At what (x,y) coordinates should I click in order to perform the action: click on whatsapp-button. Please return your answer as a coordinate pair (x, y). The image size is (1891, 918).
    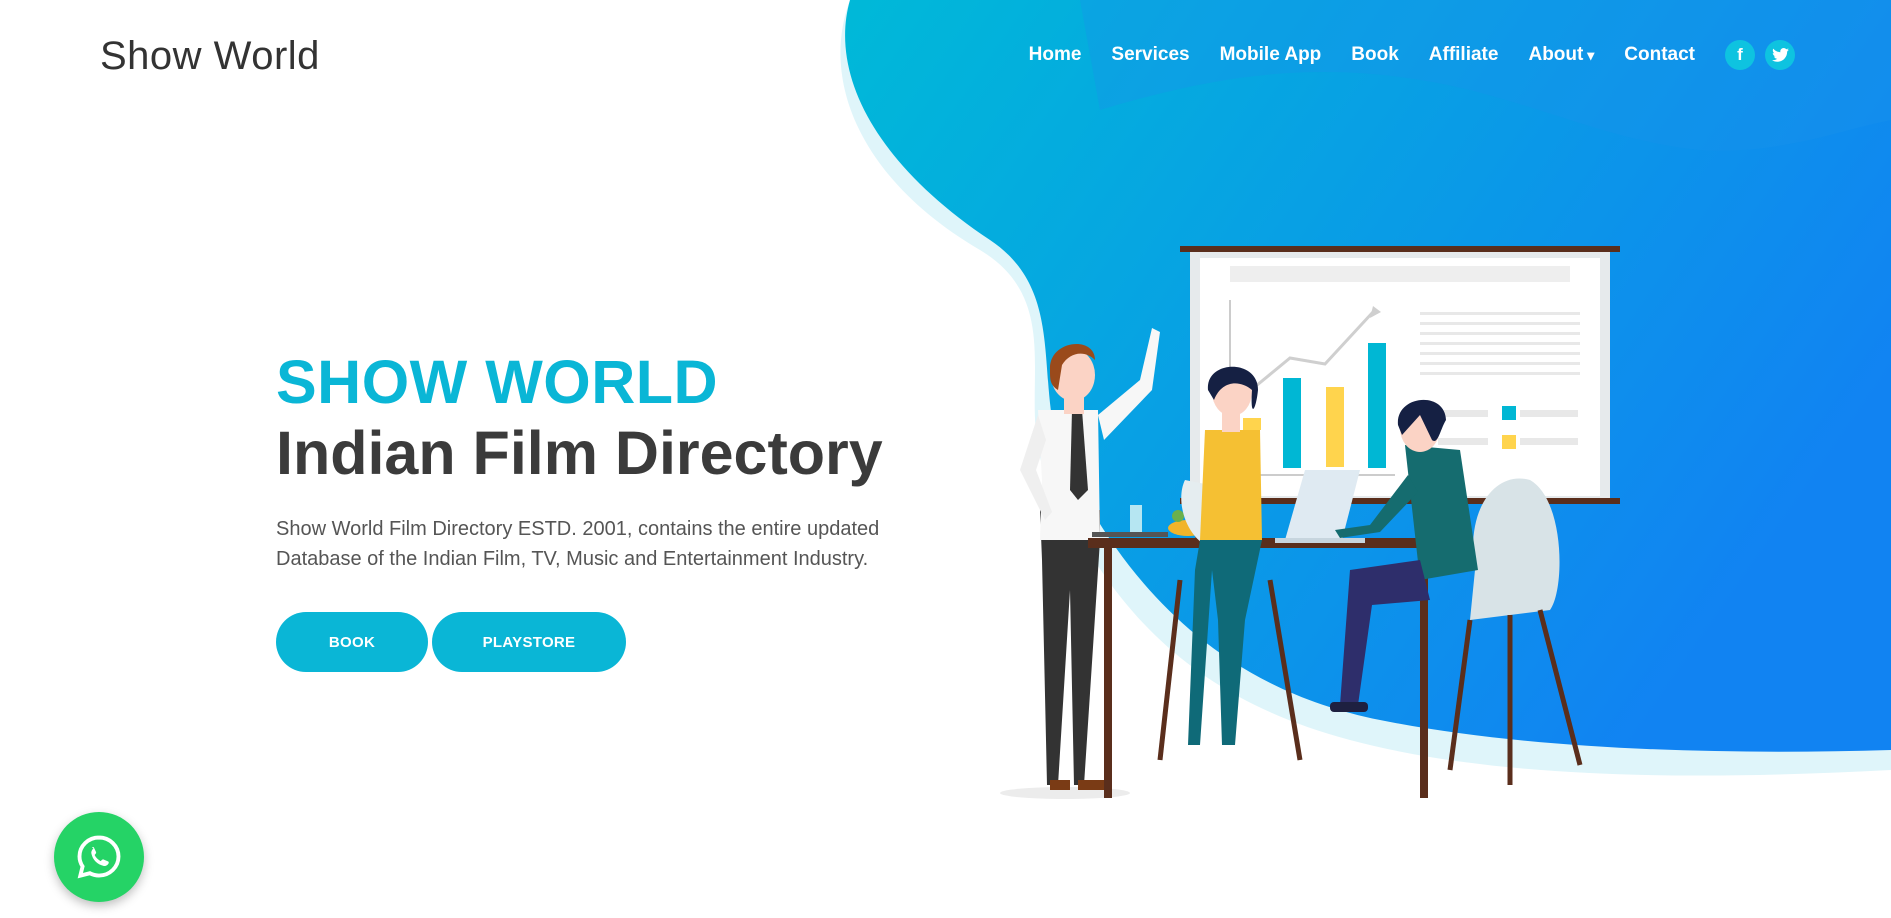
    Looking at the image, I should click on (99, 857).